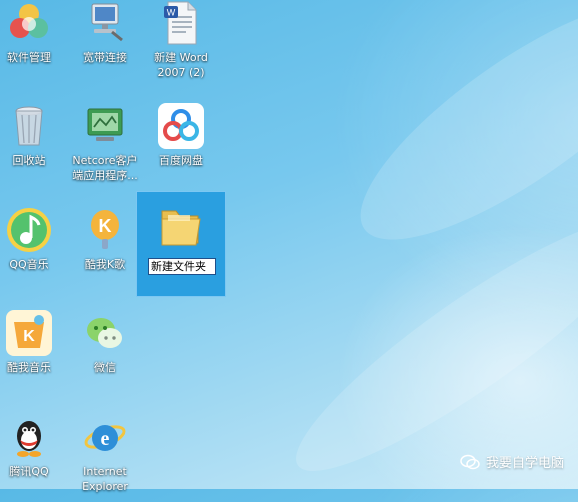 The height and width of the screenshot is (502, 578). Describe the element at coordinates (105, 479) in the screenshot. I see `icon-label: Internet Explorer` at that location.